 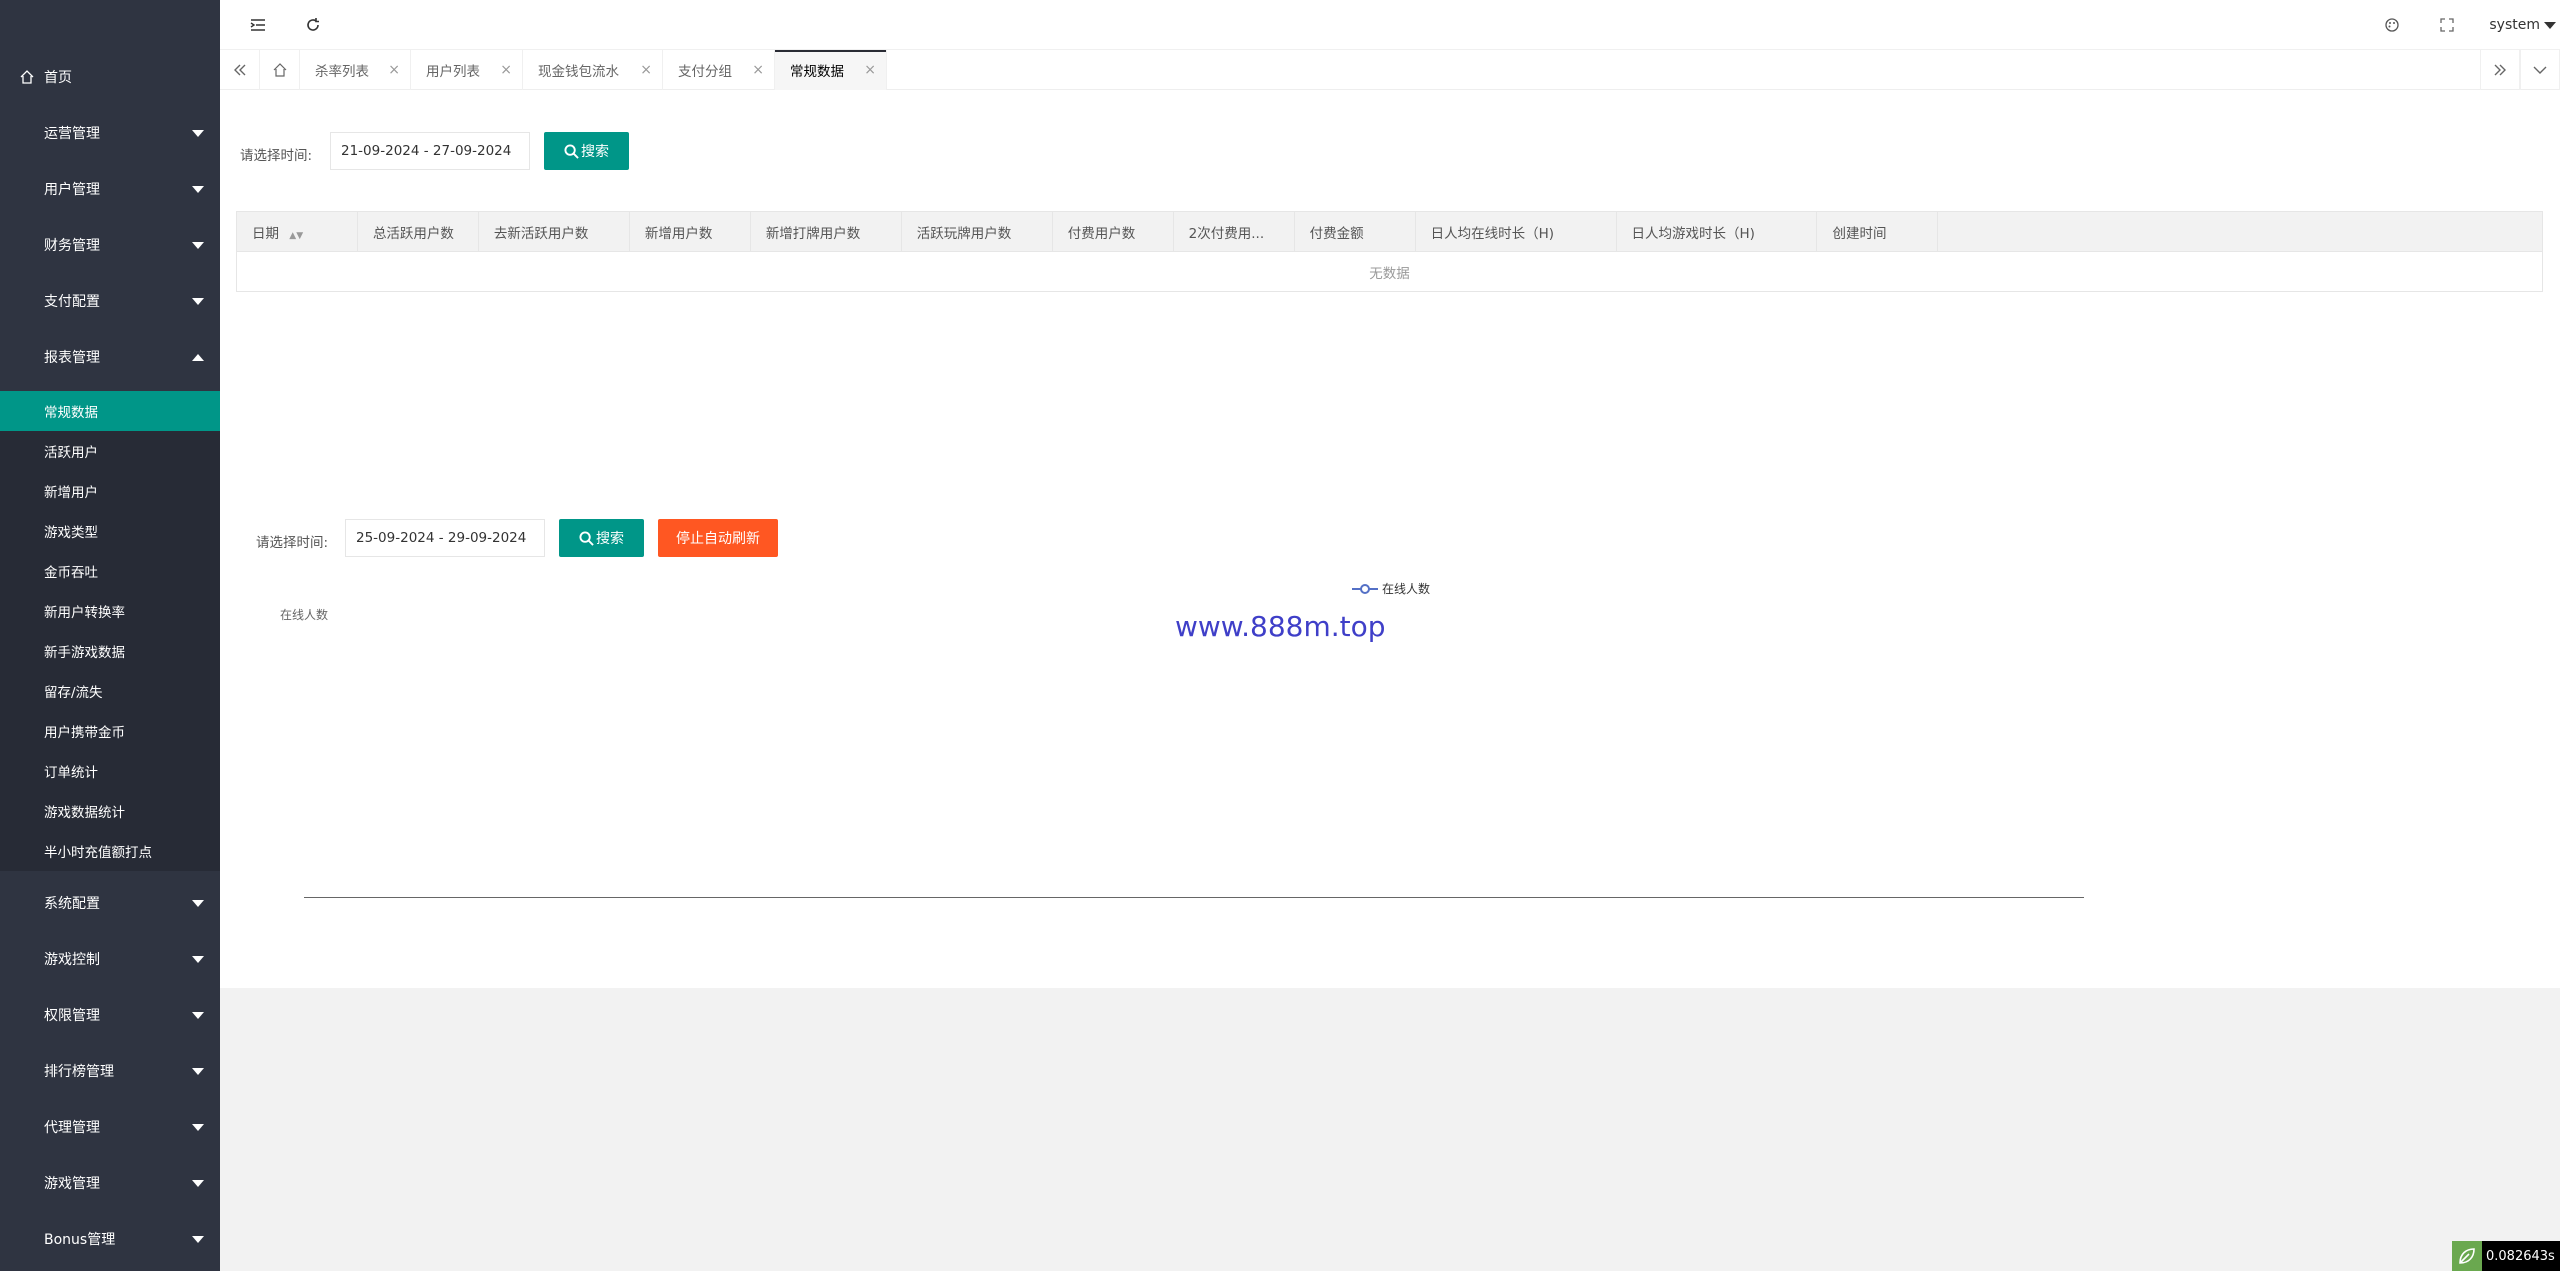 What do you see at coordinates (1194, 897) in the screenshot?
I see `x-axis-line` at bounding box center [1194, 897].